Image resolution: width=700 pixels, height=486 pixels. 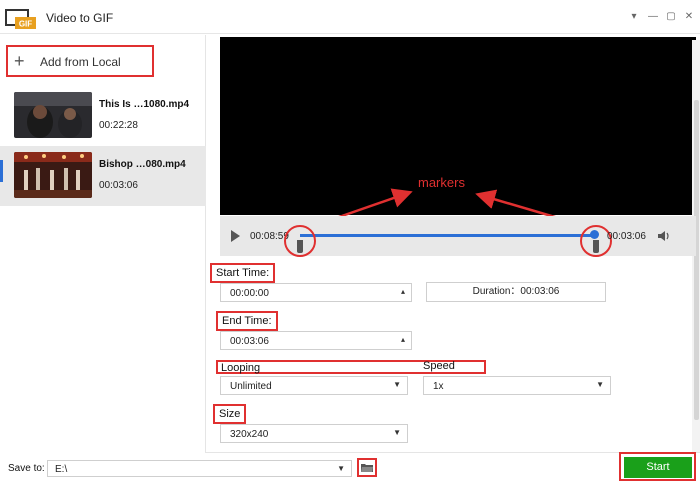 I want to click on speed-select: 1x ▼, so click(x=517, y=385).